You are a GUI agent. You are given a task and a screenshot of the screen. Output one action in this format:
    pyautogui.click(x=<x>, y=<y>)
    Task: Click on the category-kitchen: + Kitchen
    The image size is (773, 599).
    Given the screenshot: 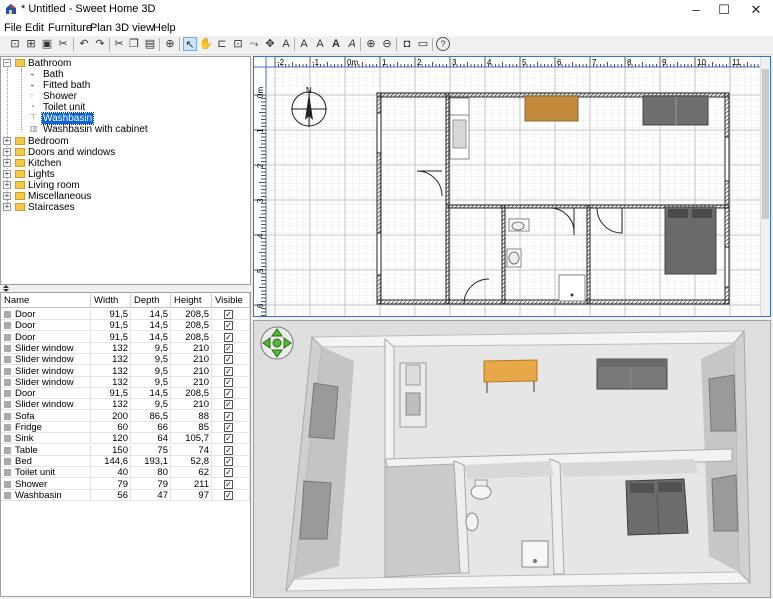 What is the action you would take?
    pyautogui.click(x=121, y=163)
    